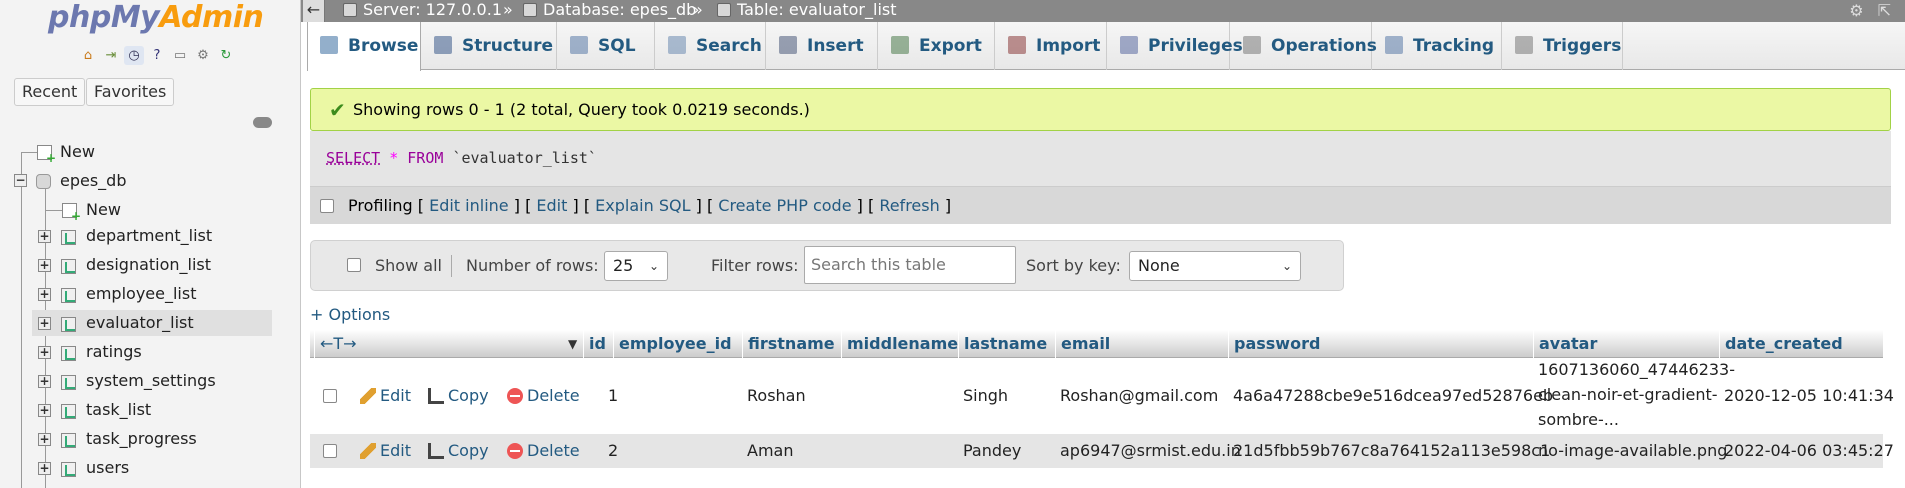 The image size is (1905, 488). I want to click on home-icon: ⌂, so click(88, 55).